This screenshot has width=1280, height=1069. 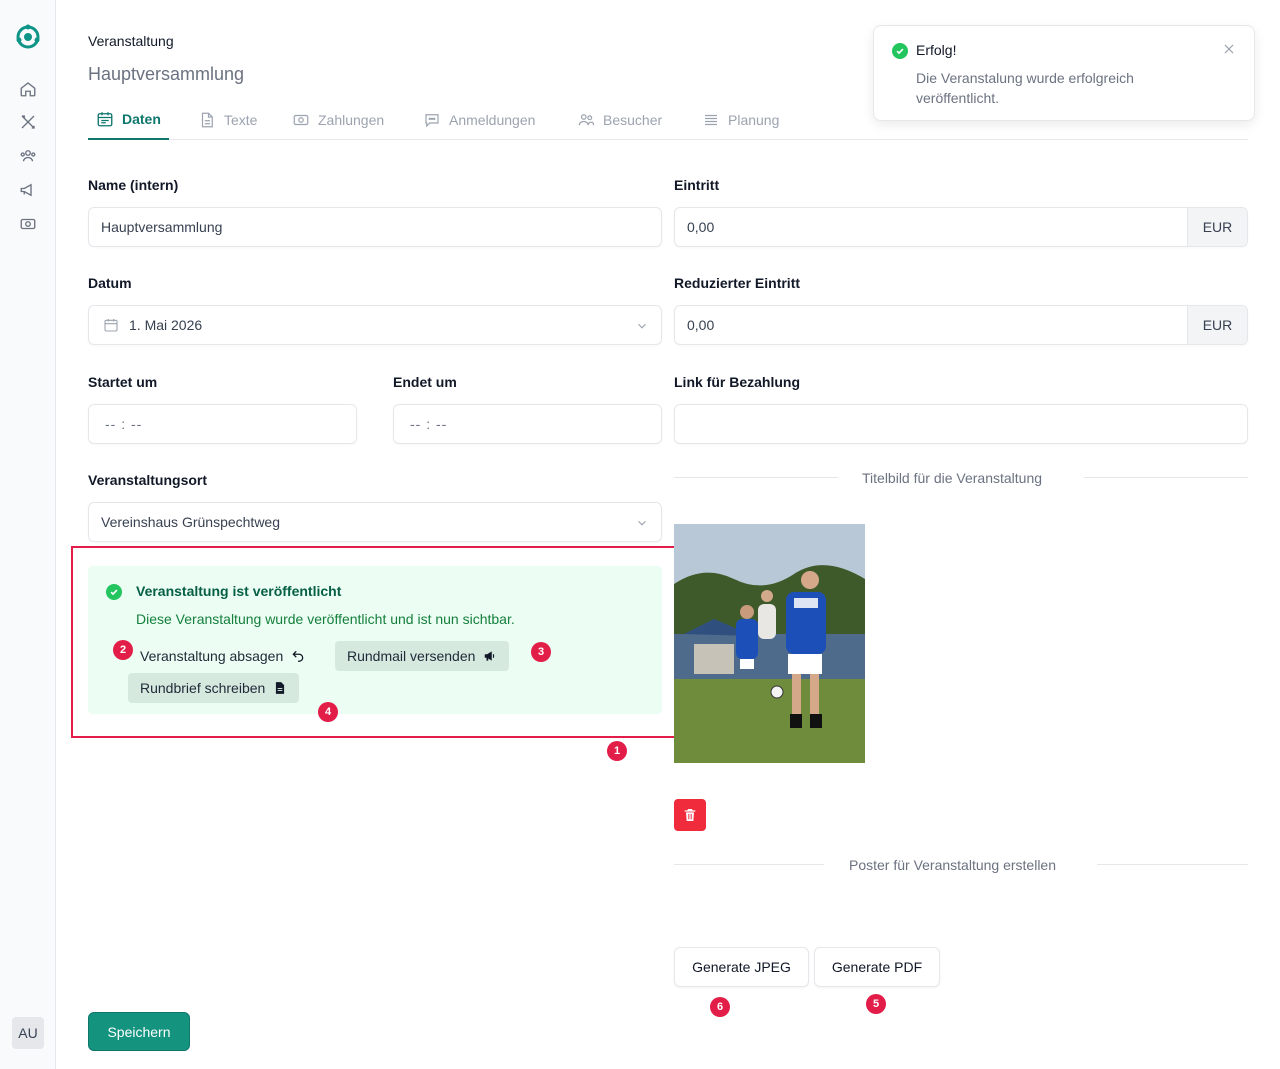 I want to click on annotation-badge-1: 1, so click(x=617, y=751).